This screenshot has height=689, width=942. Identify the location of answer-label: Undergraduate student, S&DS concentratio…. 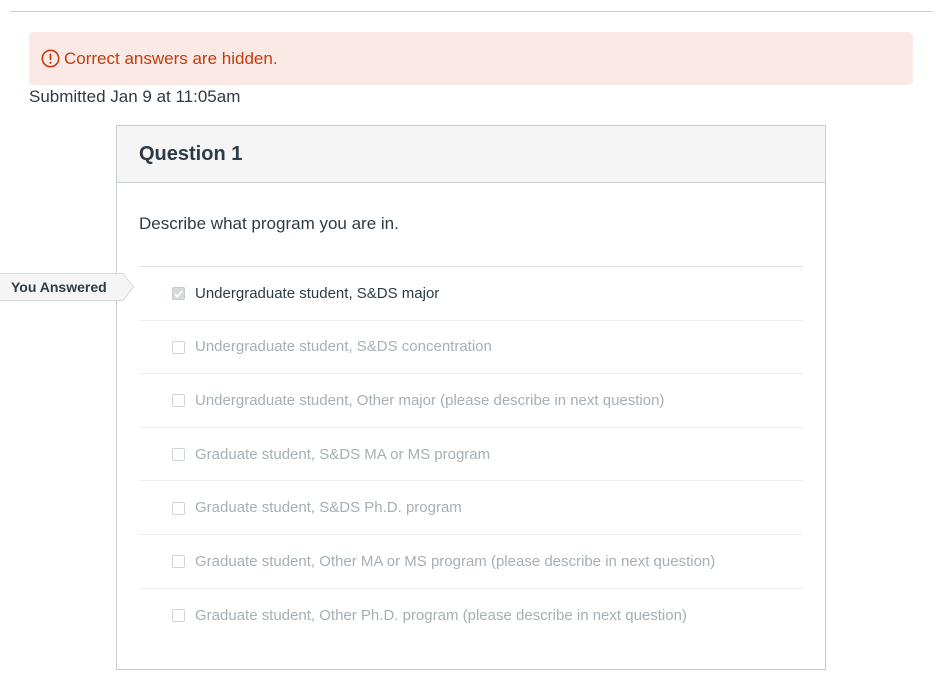
(343, 347).